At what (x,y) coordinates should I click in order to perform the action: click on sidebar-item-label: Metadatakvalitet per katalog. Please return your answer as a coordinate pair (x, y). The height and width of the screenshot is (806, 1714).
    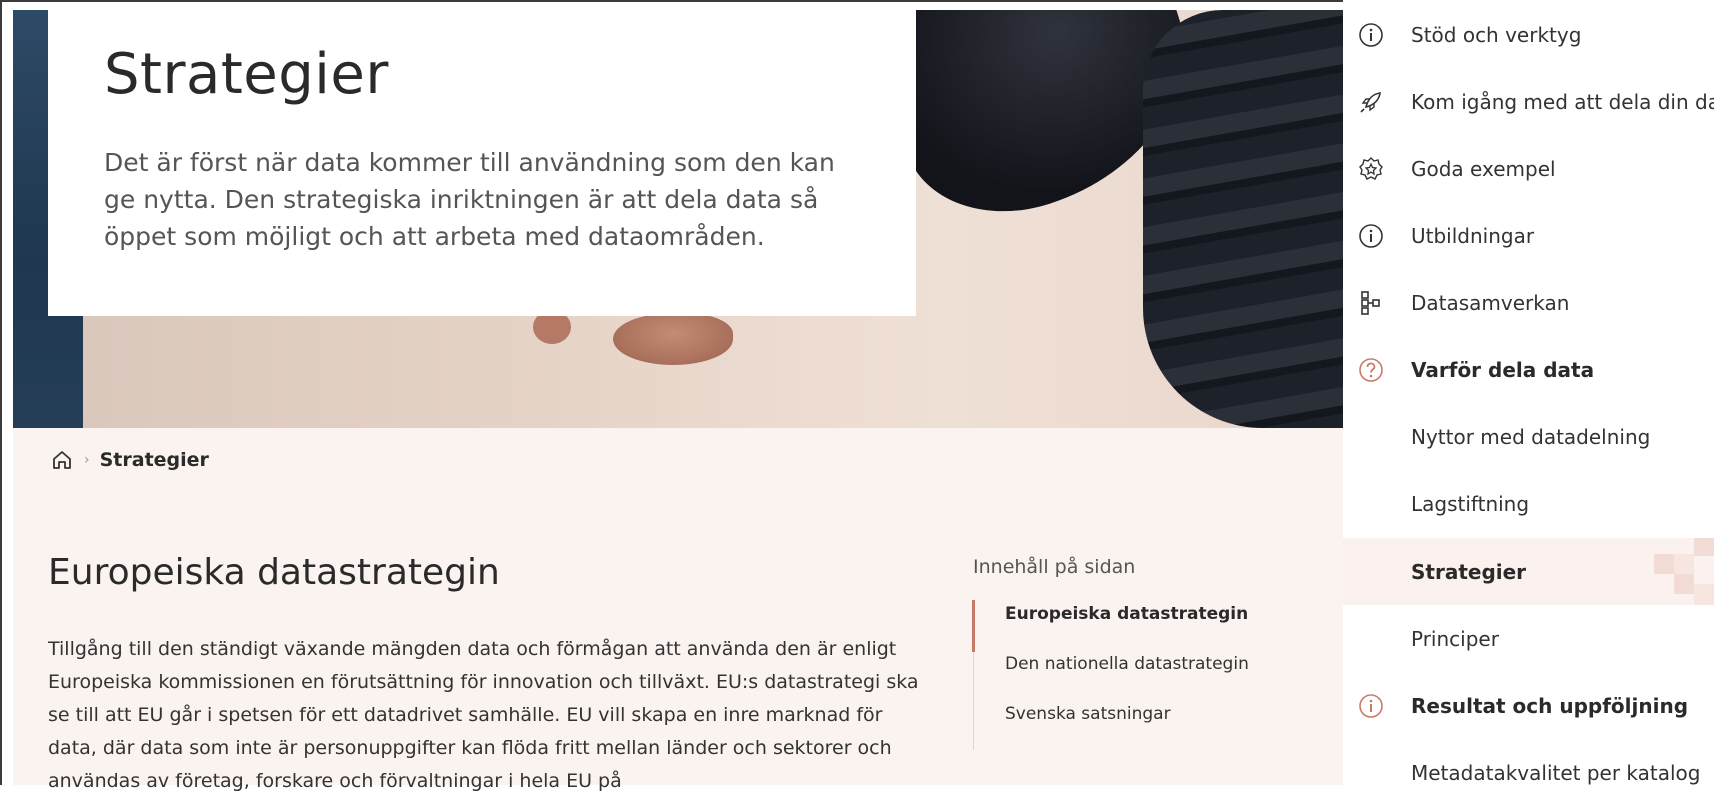
    Looking at the image, I should click on (1556, 772).